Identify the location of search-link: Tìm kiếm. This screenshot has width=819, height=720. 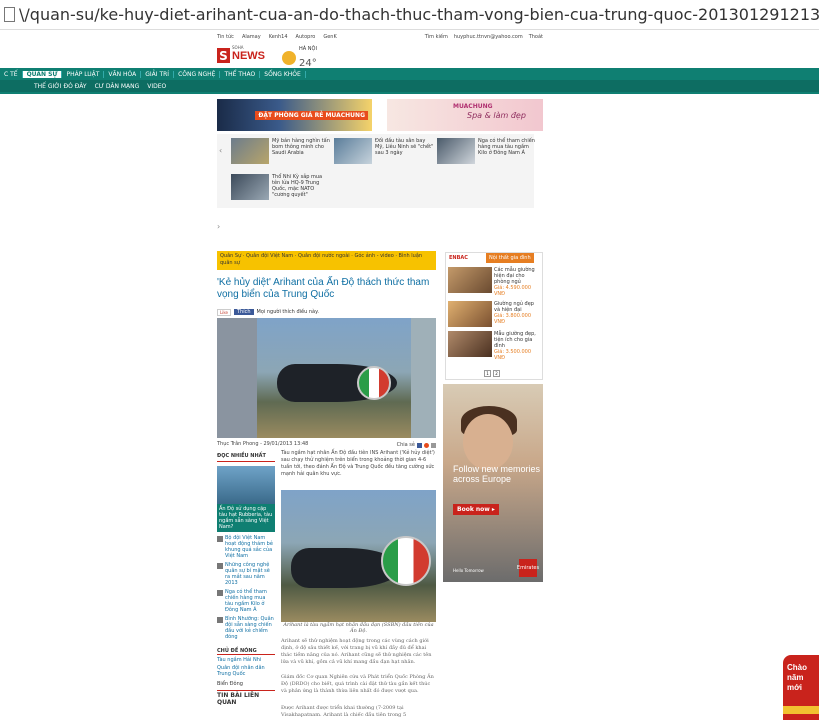
(436, 38).